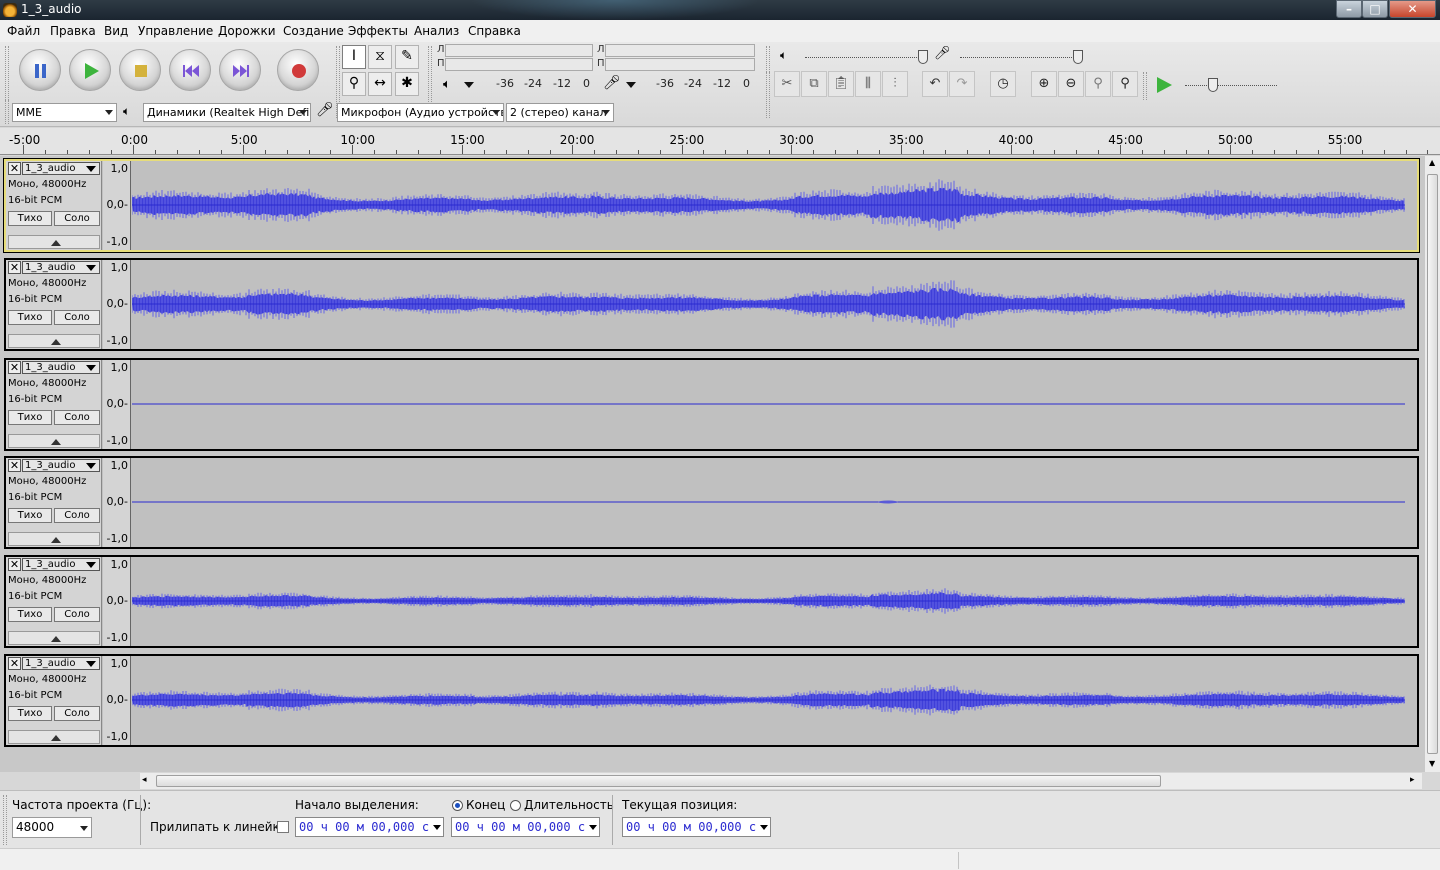 The width and height of the screenshot is (1440, 870). I want to click on length-radio, so click(515, 805).